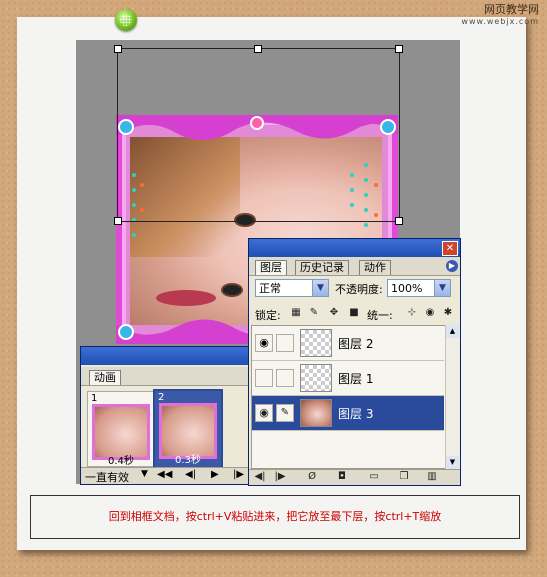 The width and height of the screenshot is (547, 577). What do you see at coordinates (107, 477) in the screenshot?
I see `loop-select: 一直有效` at bounding box center [107, 477].